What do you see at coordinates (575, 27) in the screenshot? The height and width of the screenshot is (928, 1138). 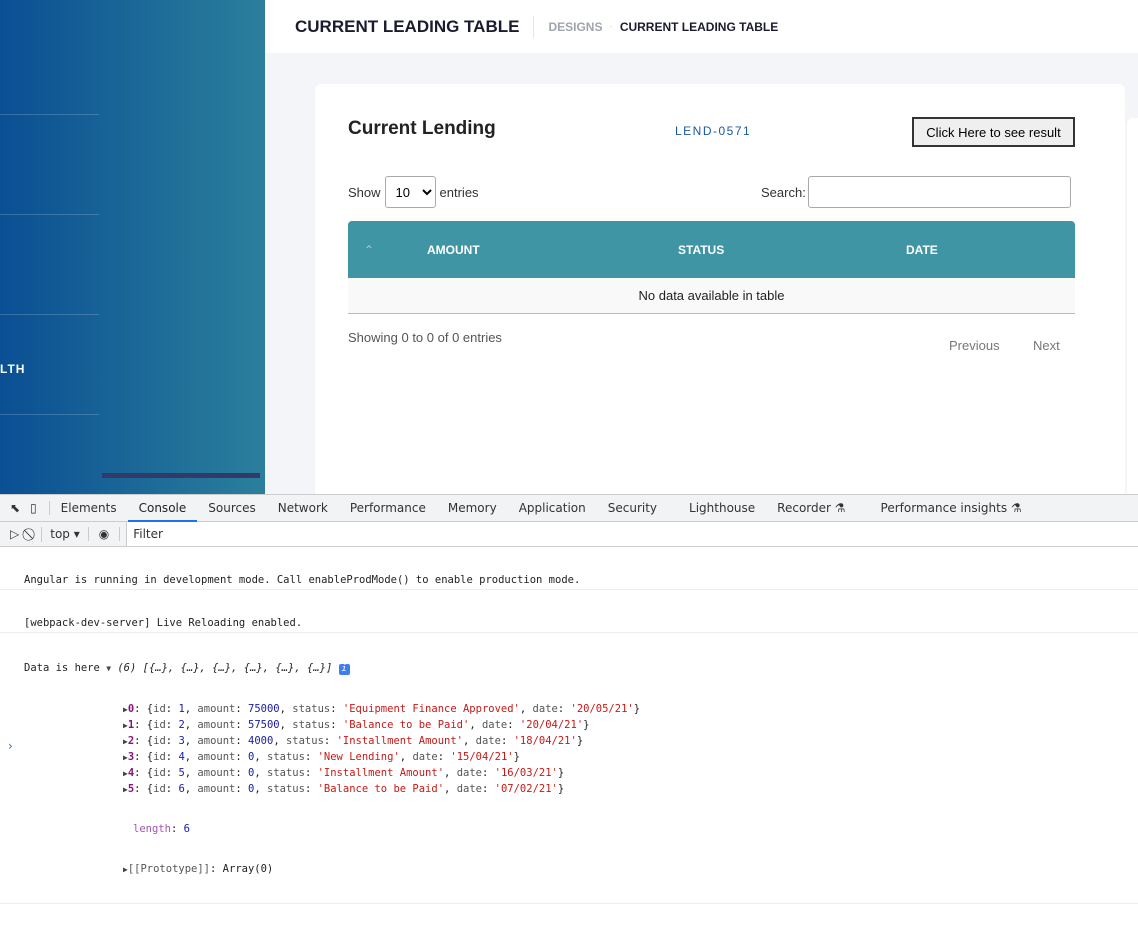 I see `breadcrumb-designs: DESIGNS` at bounding box center [575, 27].